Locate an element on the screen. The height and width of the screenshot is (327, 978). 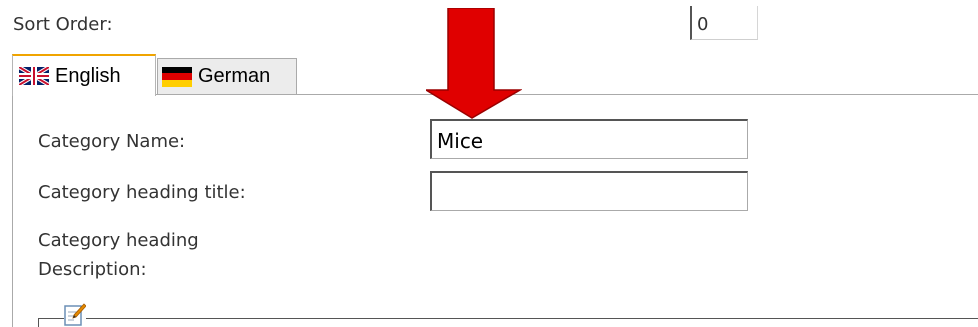
tab-english-label: English is located at coordinates (88, 75).